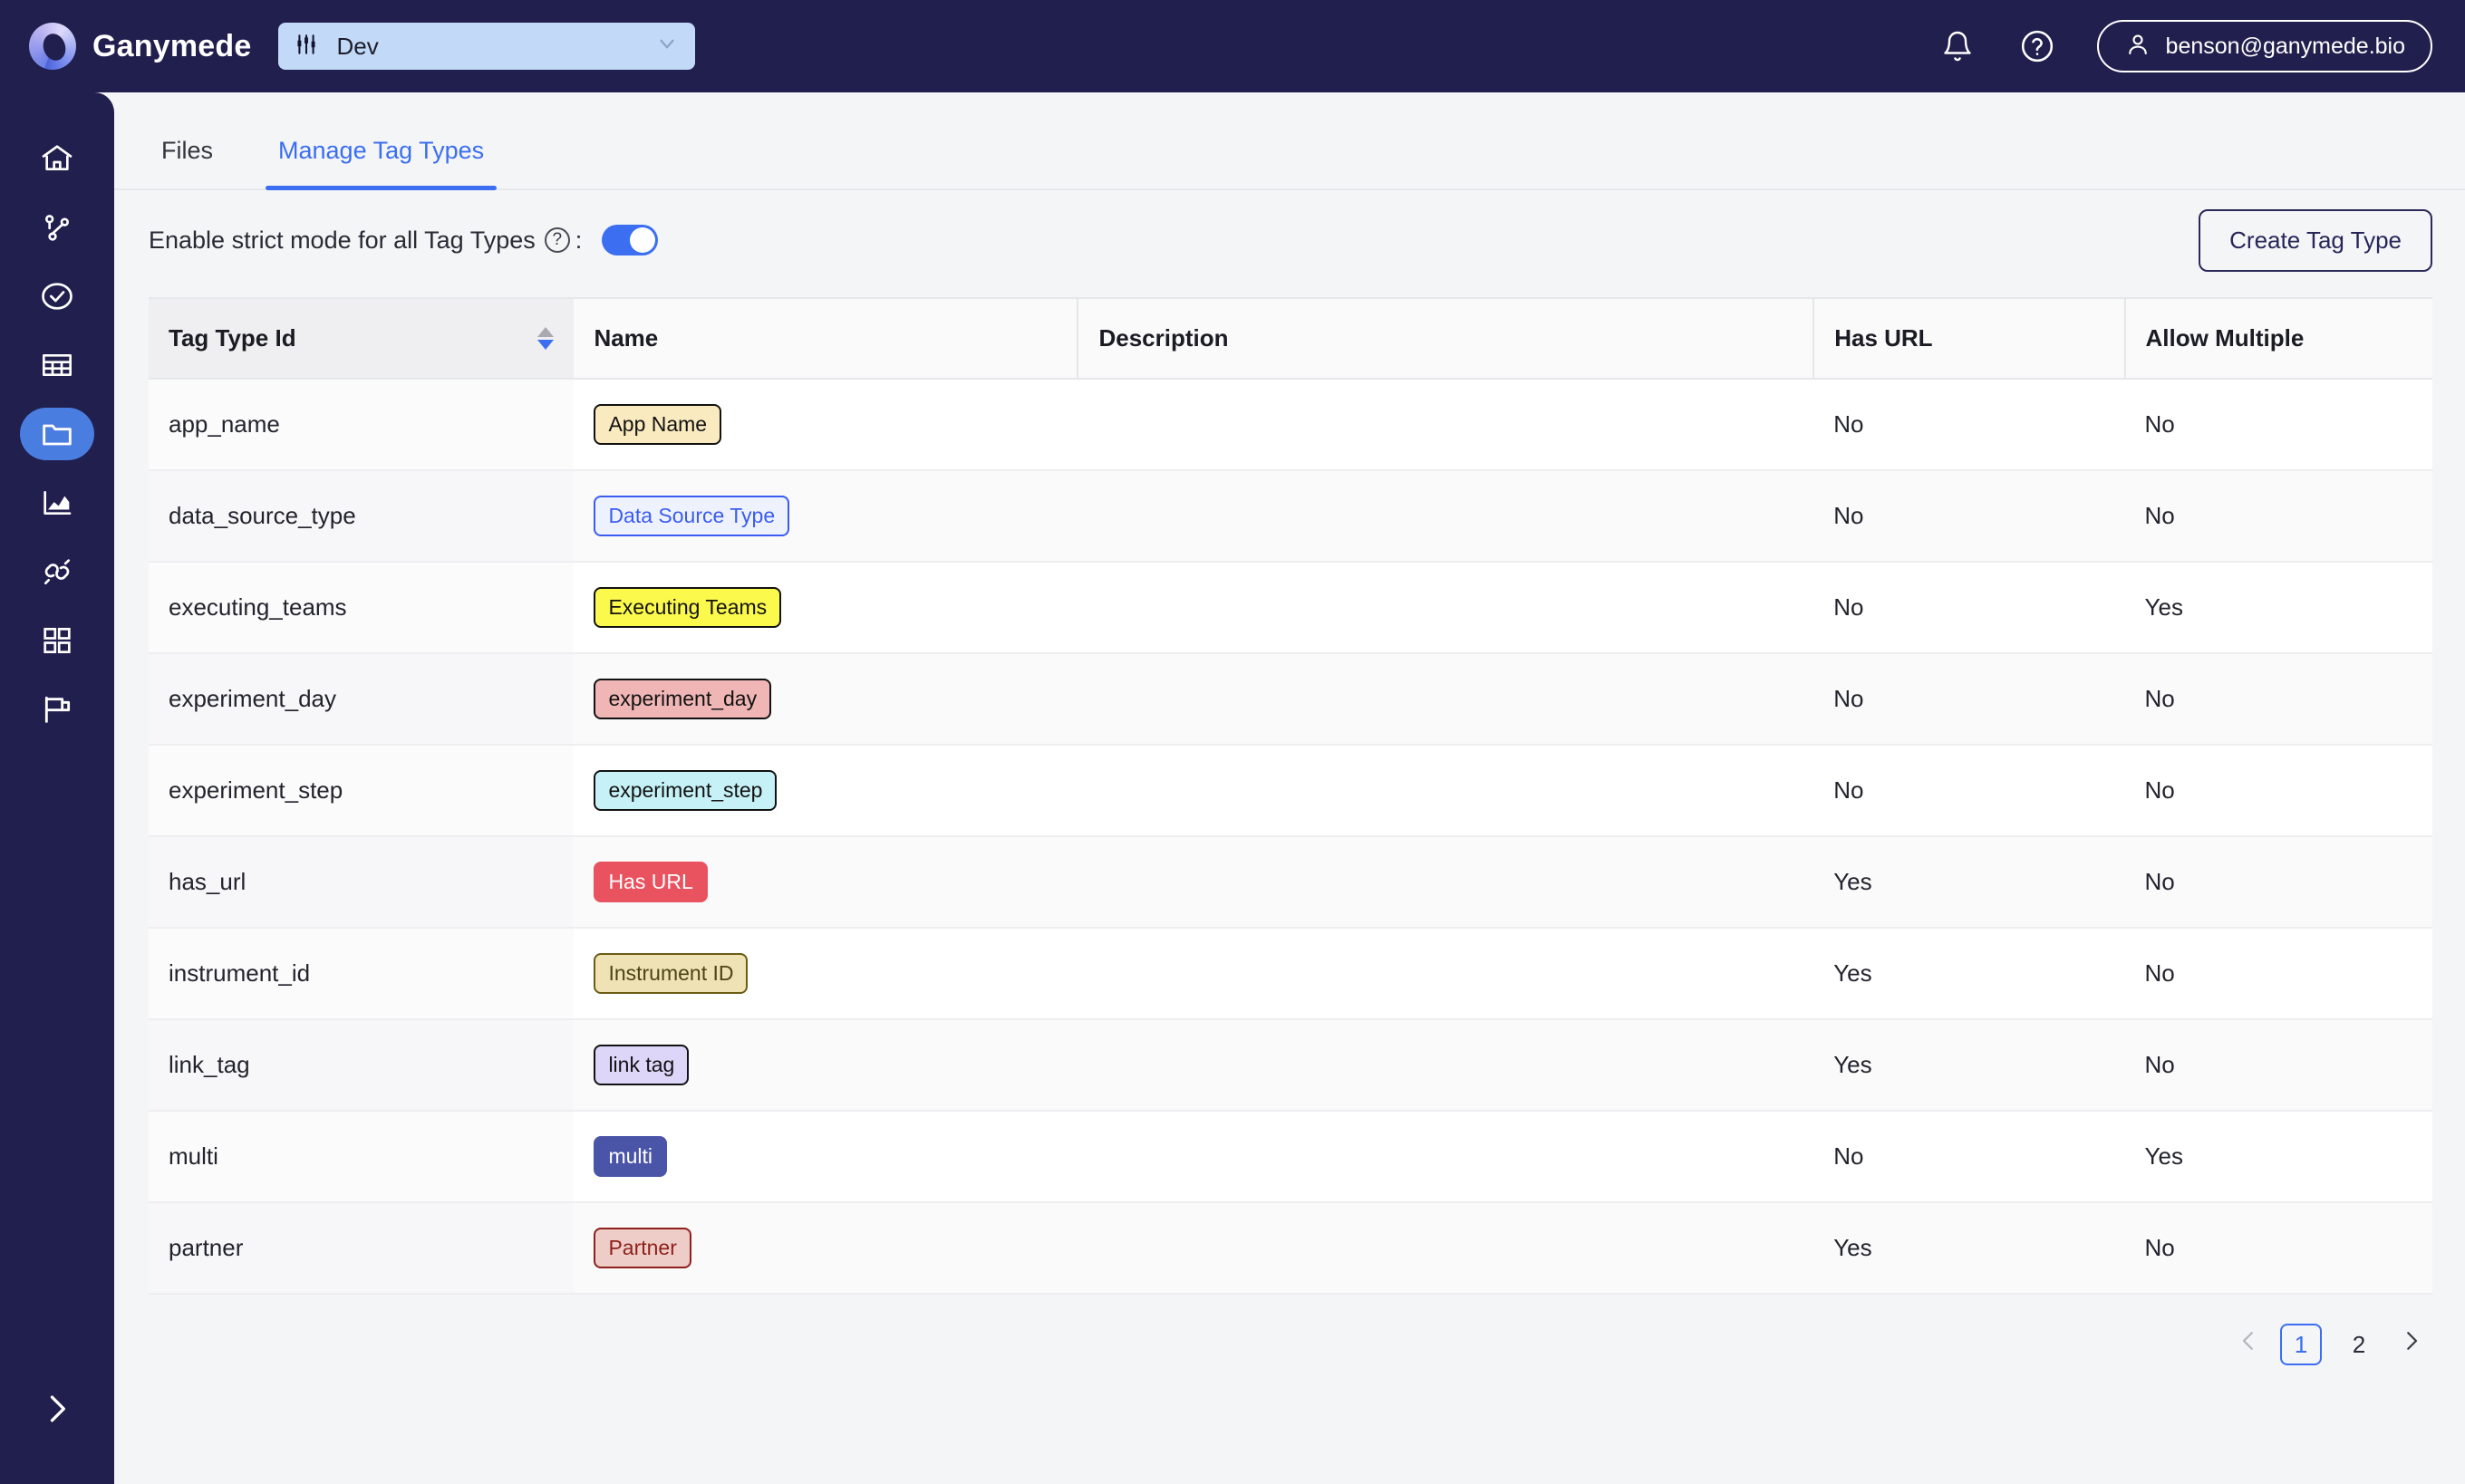 The height and width of the screenshot is (1484, 2465). Describe the element at coordinates (362, 338) in the screenshot. I see `column-header-tag-type-id: Tag Type Id` at that location.